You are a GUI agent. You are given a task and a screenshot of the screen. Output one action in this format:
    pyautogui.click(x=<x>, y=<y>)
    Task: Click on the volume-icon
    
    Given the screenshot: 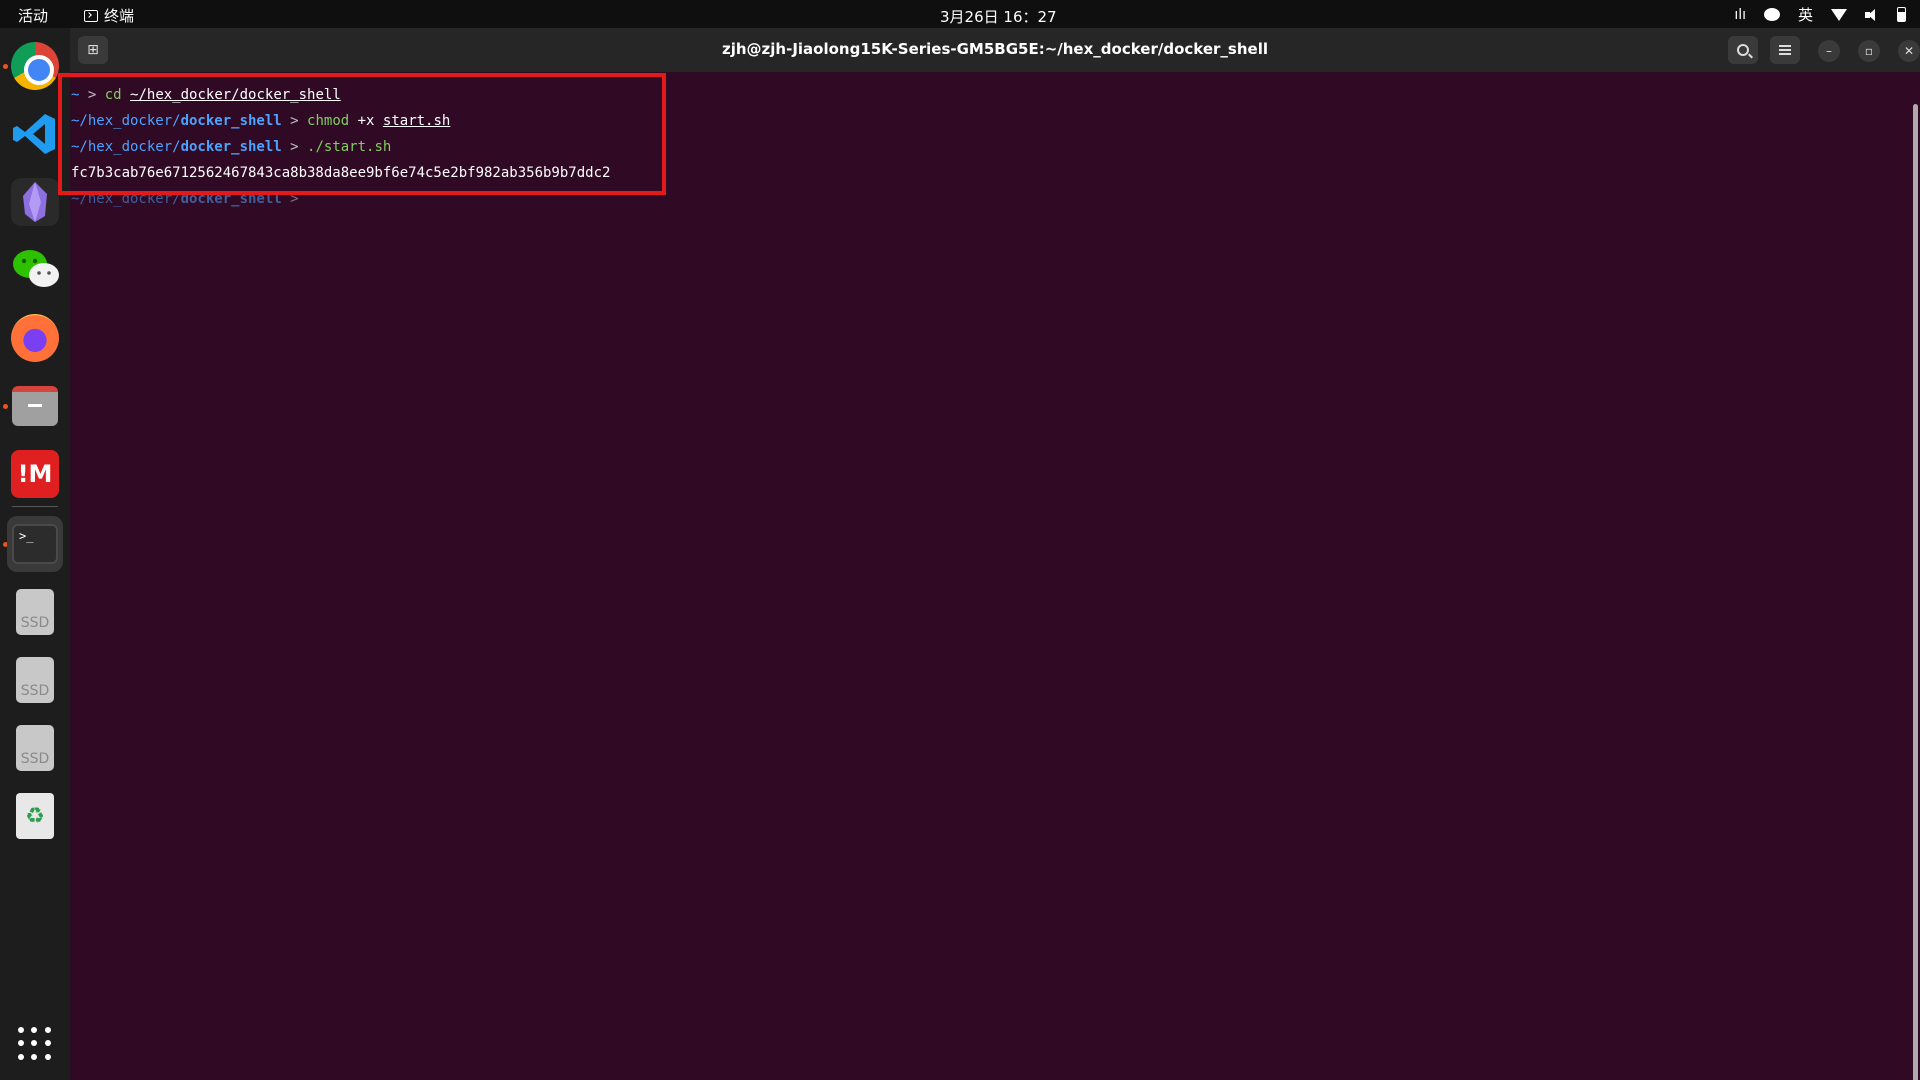 What is the action you would take?
    pyautogui.click(x=1872, y=14)
    